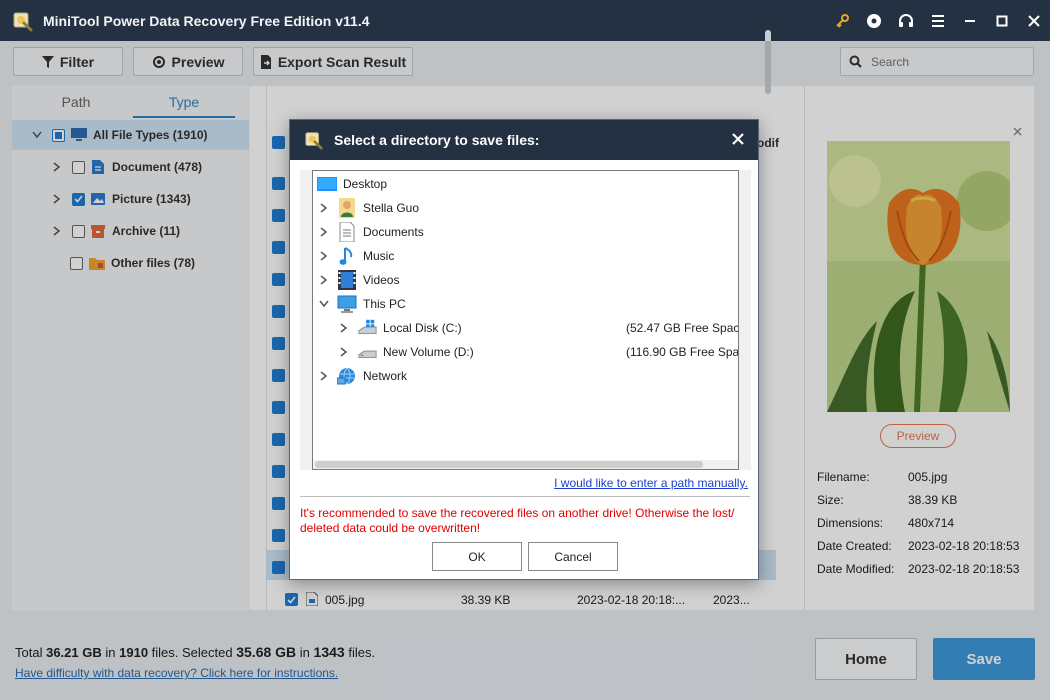  What do you see at coordinates (745, 320) in the screenshot?
I see `tree-gutter-right` at bounding box center [745, 320].